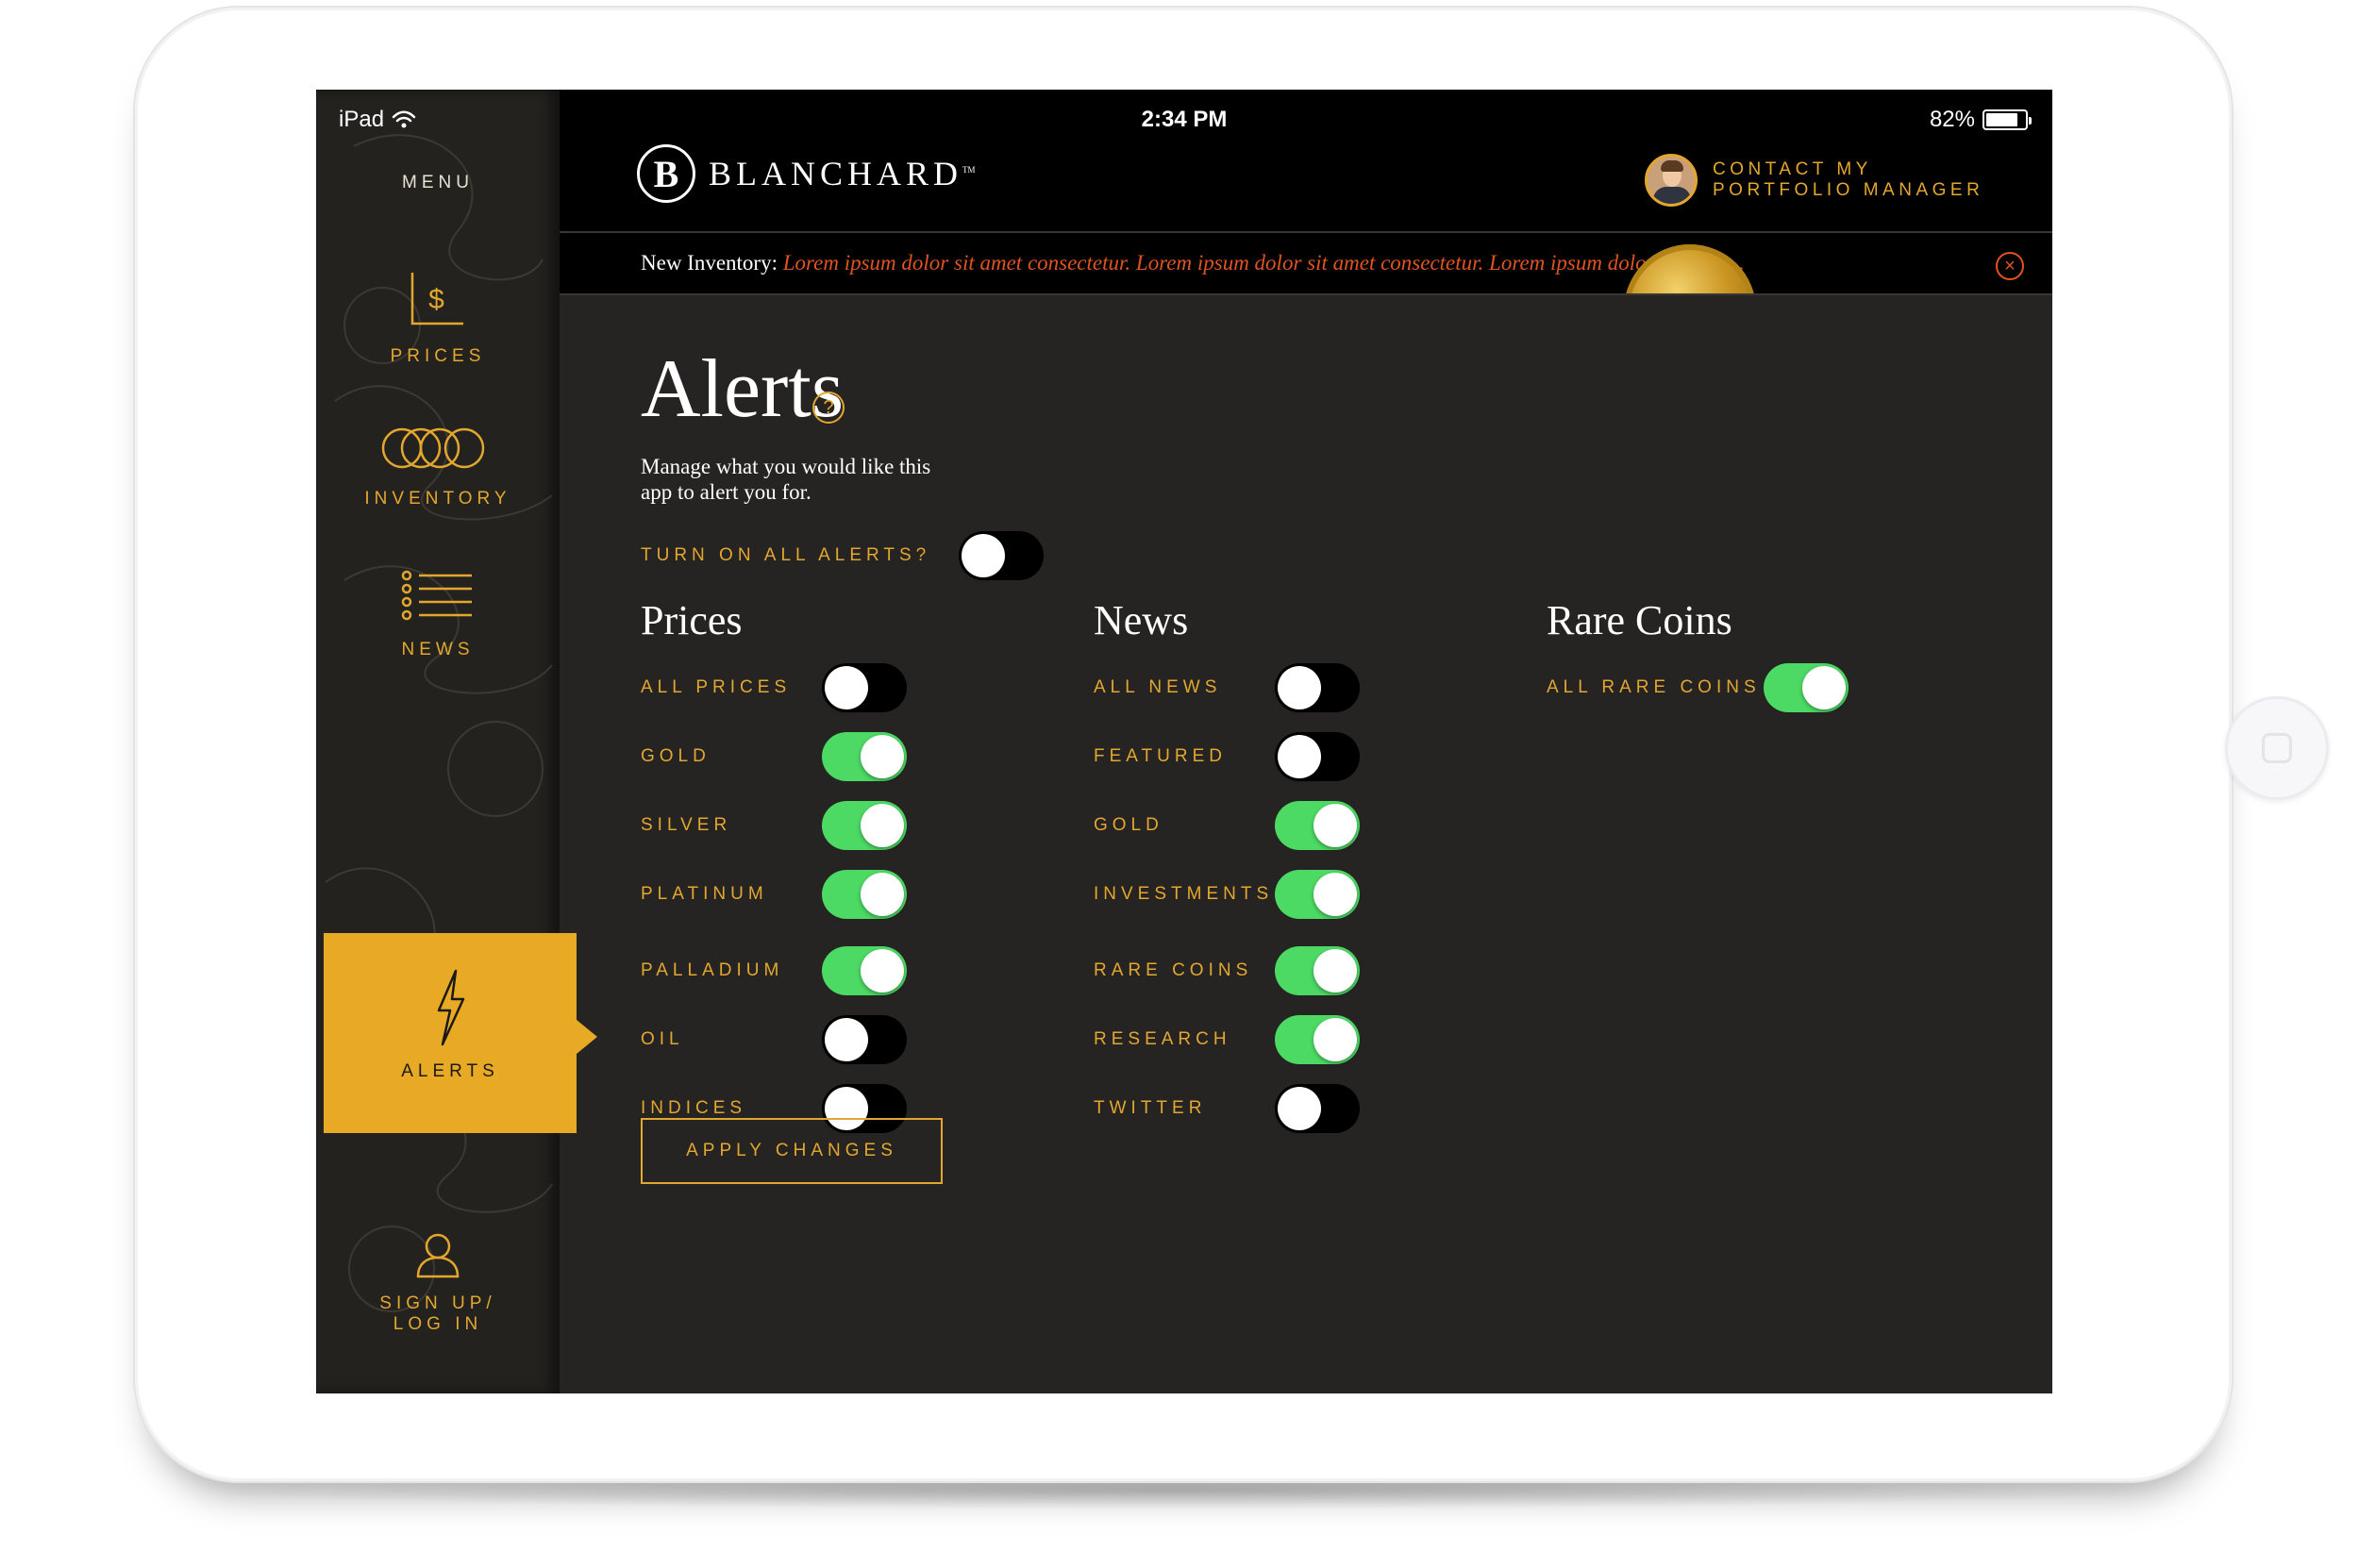 This screenshot has width=2359, height=1568. I want to click on alert-label: SILVER, so click(686, 825).